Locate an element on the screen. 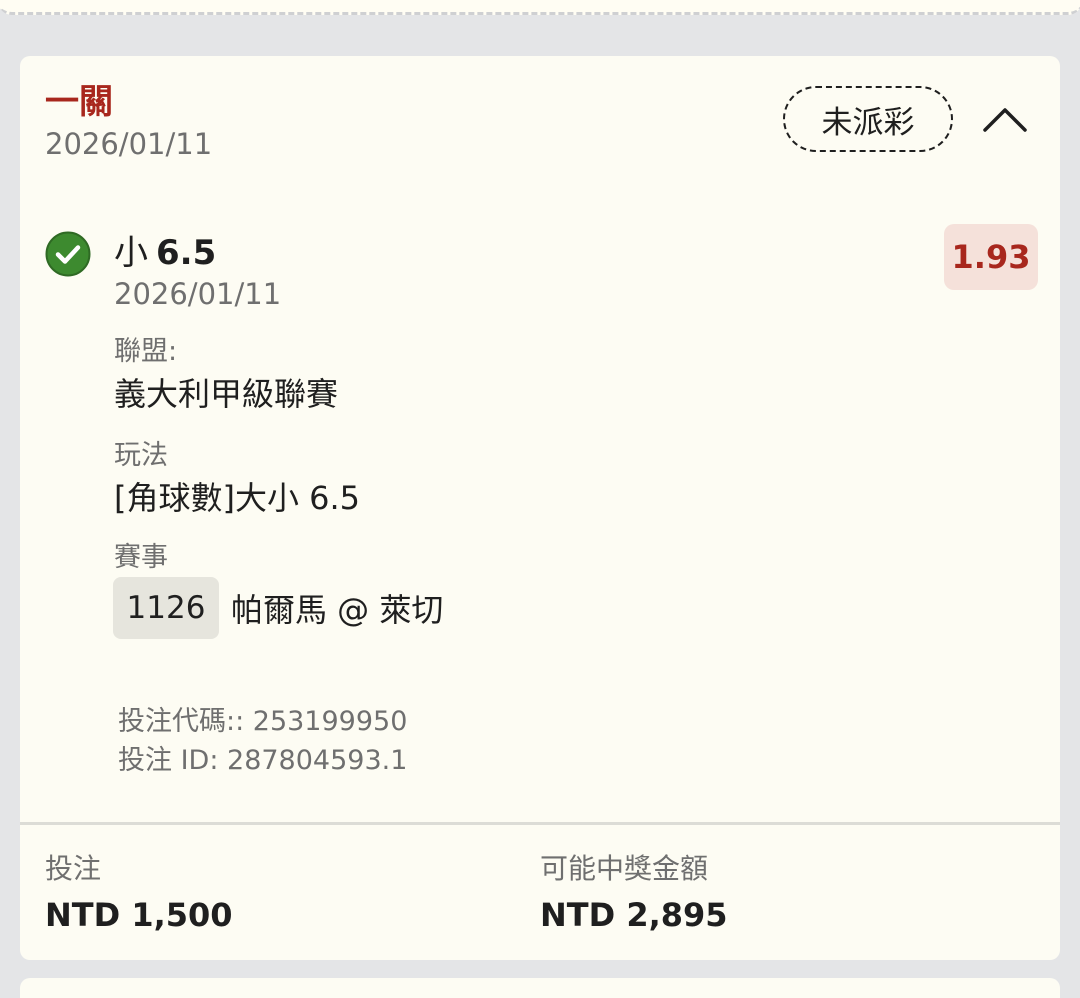  match-number-badge: 1126 is located at coordinates (166, 608).